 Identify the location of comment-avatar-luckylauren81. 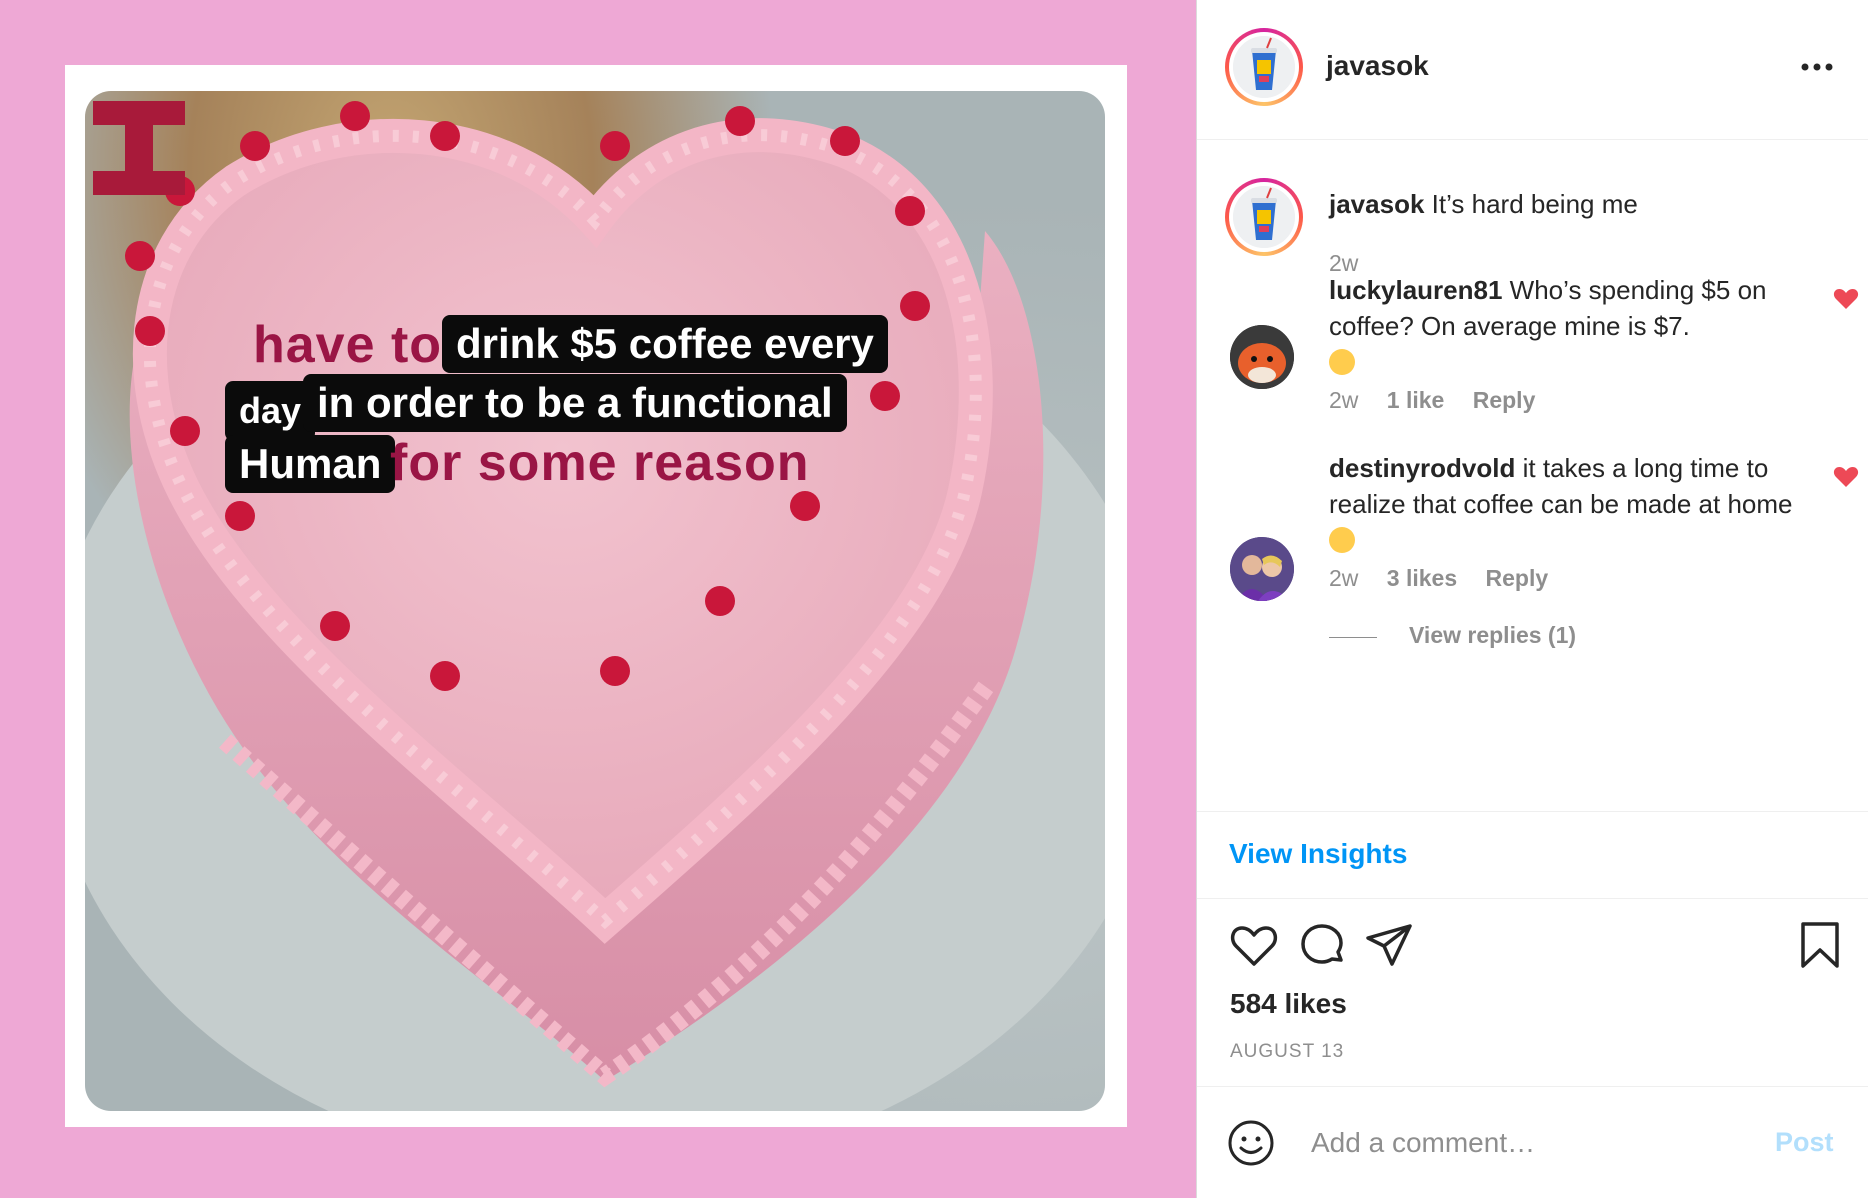
(1262, 357).